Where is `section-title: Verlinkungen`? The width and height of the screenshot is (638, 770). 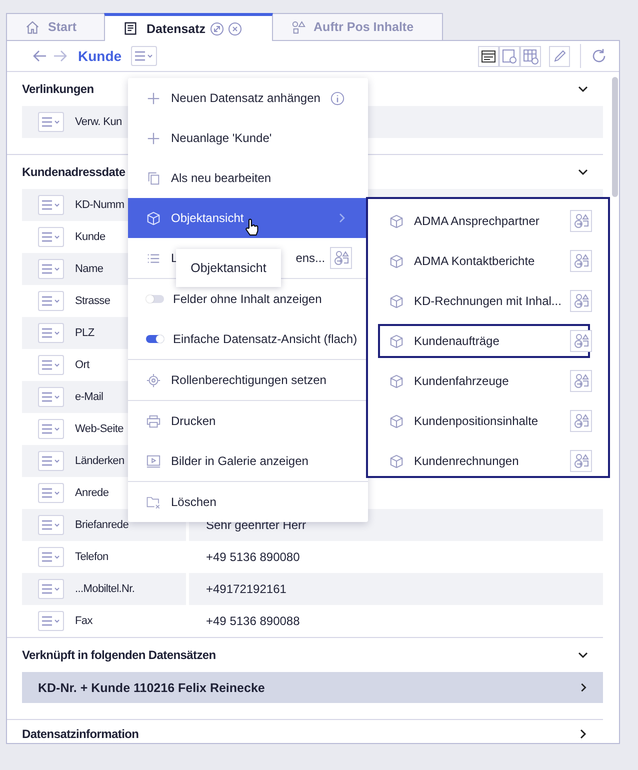
section-title: Verlinkungen is located at coordinates (58, 89).